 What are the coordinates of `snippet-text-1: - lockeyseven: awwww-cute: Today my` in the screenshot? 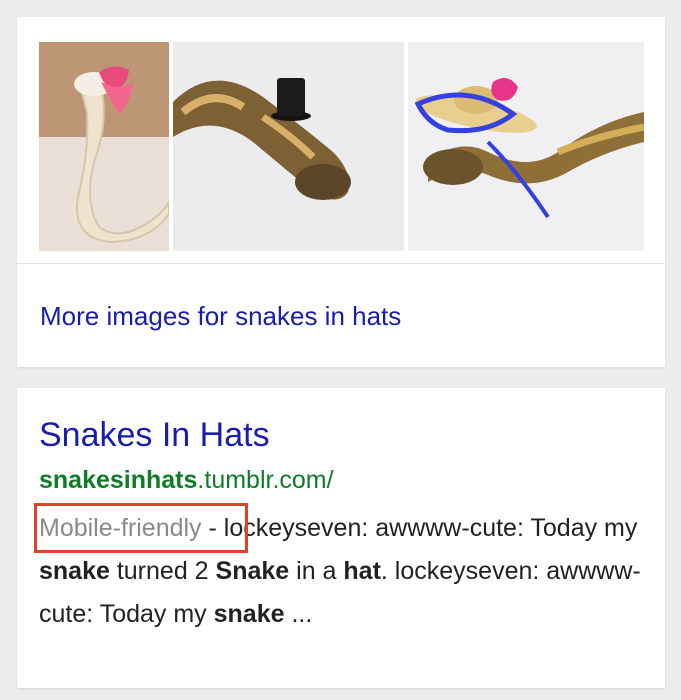 It's located at (419, 528).